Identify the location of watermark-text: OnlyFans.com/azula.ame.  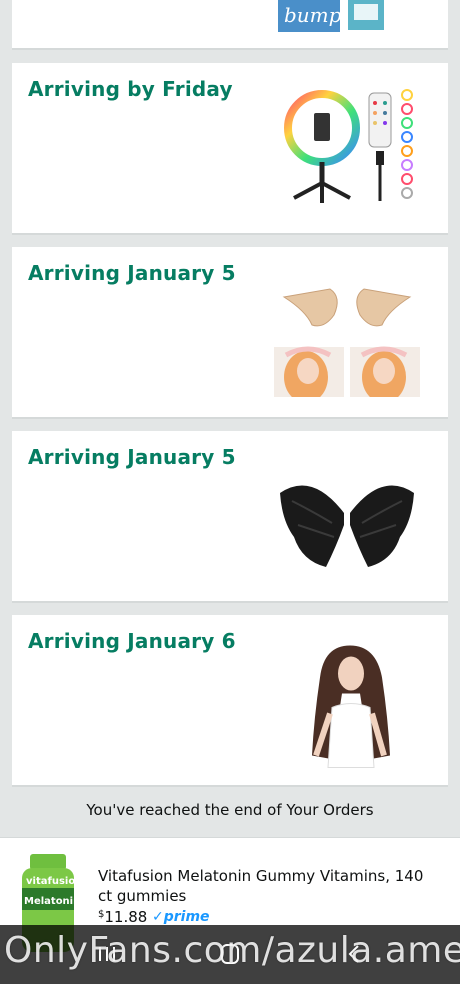
(232, 950).